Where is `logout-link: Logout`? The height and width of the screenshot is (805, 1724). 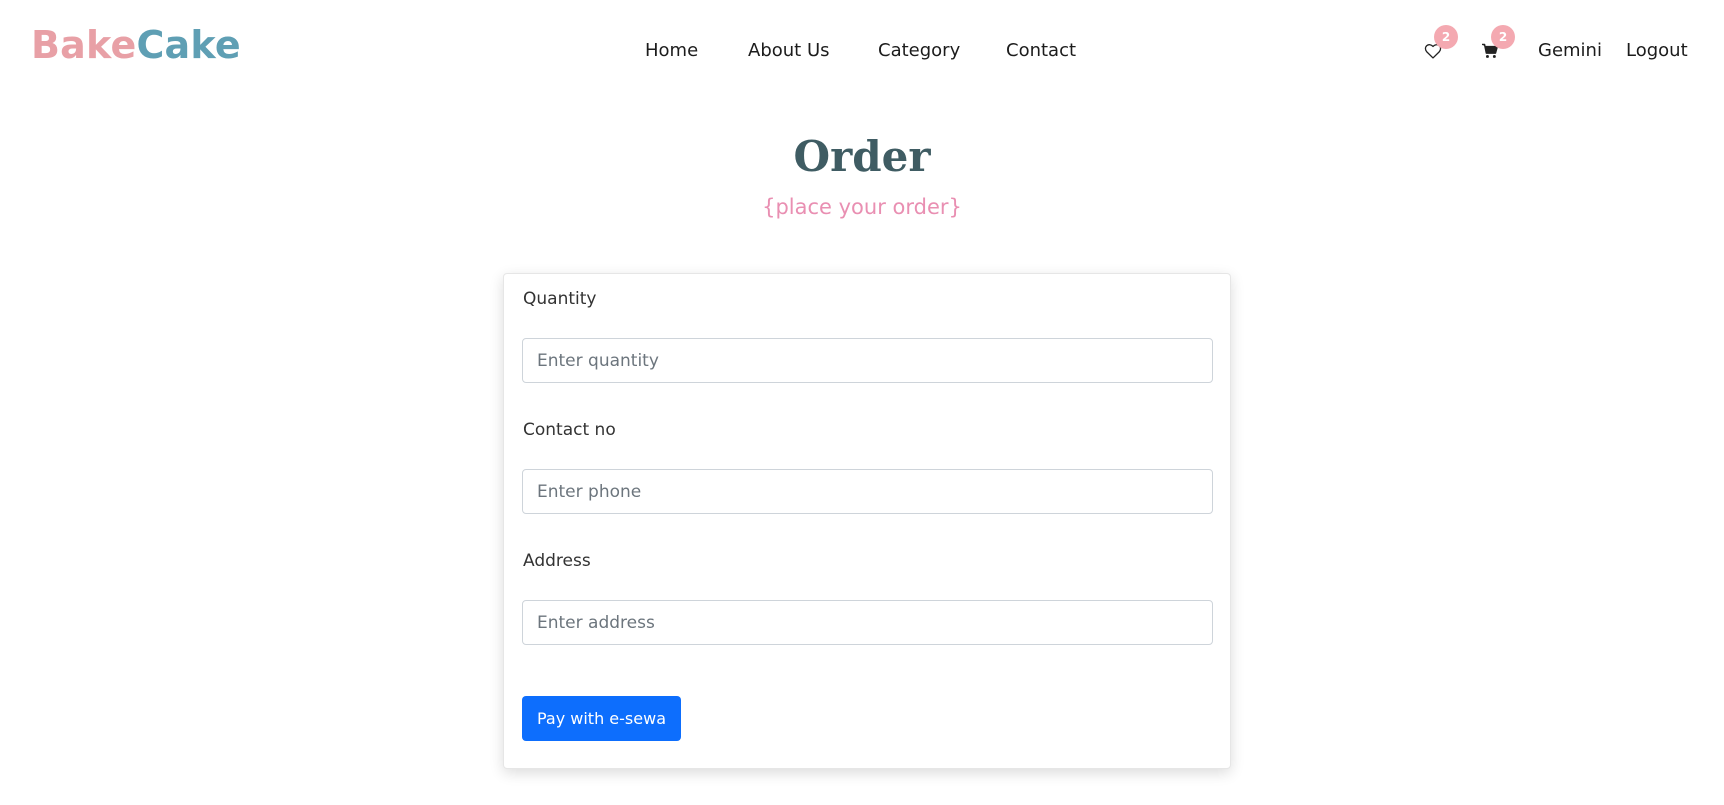 logout-link: Logout is located at coordinates (1657, 50).